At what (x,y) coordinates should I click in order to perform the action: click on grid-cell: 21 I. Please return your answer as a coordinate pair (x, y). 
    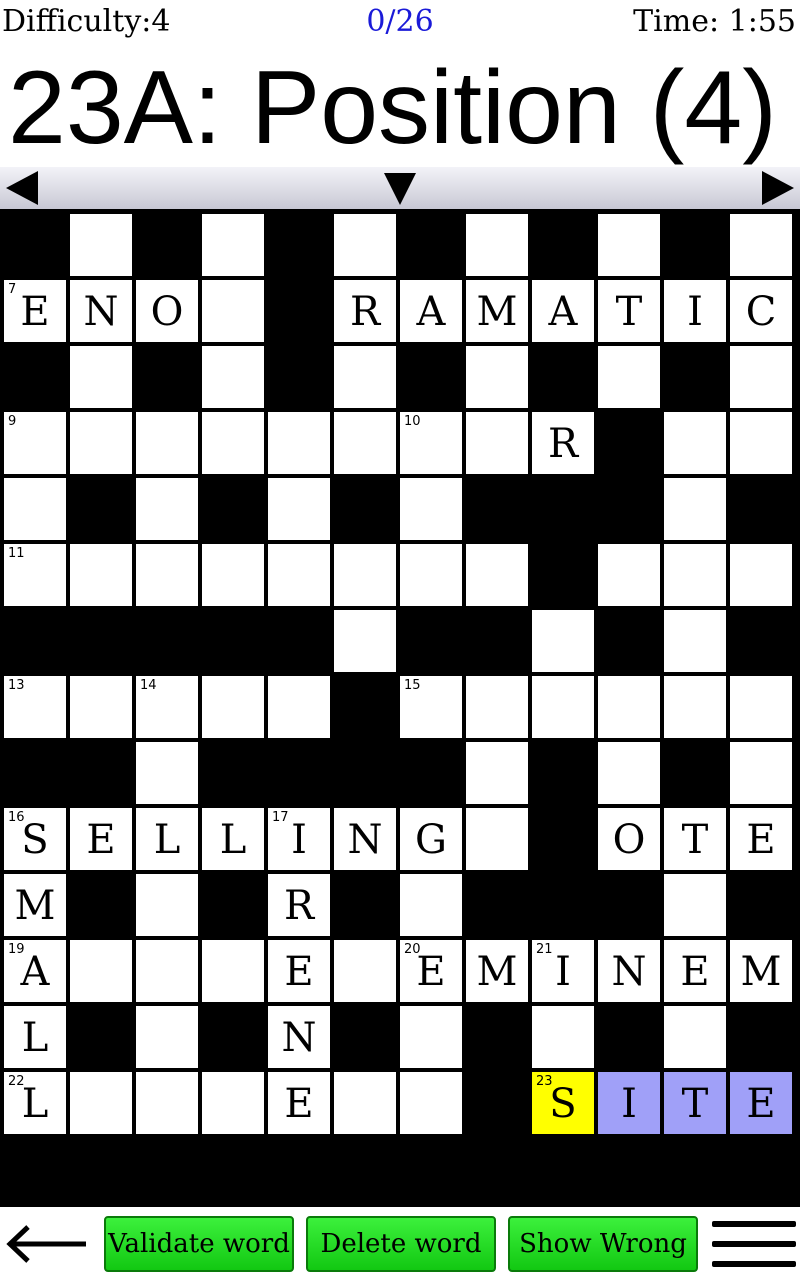
    Looking at the image, I should click on (563, 971).